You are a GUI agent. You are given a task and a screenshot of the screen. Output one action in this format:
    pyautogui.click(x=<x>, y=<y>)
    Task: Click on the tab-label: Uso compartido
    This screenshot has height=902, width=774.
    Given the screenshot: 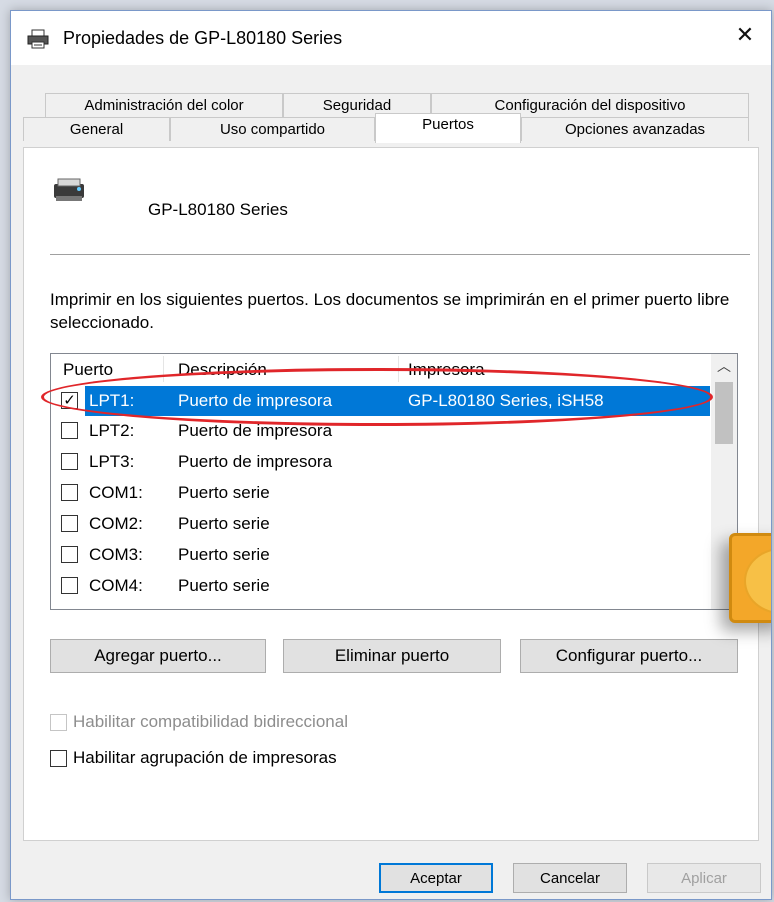 What is the action you would take?
    pyautogui.click(x=272, y=129)
    